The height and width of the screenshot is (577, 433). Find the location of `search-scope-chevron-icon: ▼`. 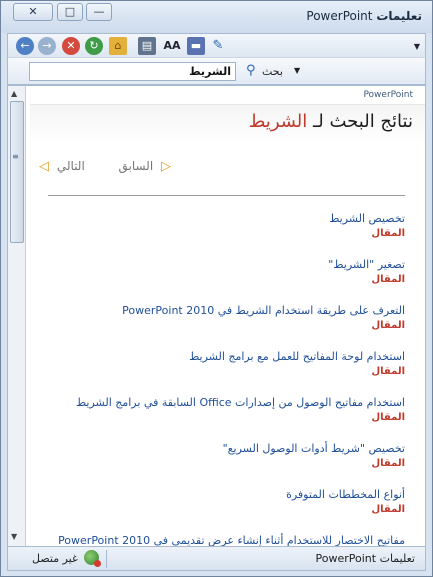

search-scope-chevron-icon: ▼ is located at coordinates (297, 70).